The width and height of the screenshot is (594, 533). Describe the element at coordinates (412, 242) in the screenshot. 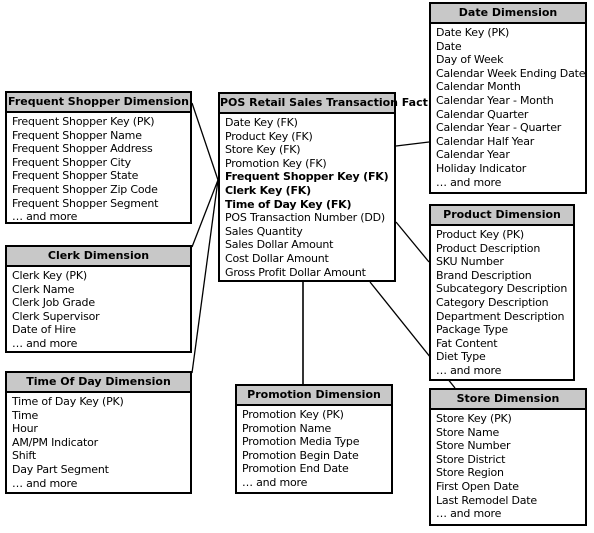

I see `link-product` at that location.